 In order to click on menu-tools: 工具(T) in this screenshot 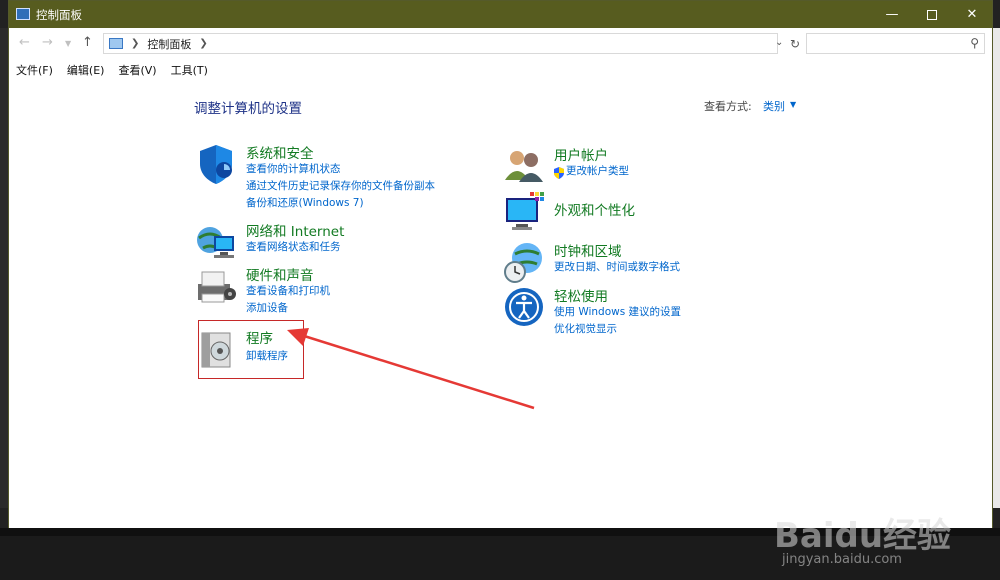, I will do `click(189, 69)`.